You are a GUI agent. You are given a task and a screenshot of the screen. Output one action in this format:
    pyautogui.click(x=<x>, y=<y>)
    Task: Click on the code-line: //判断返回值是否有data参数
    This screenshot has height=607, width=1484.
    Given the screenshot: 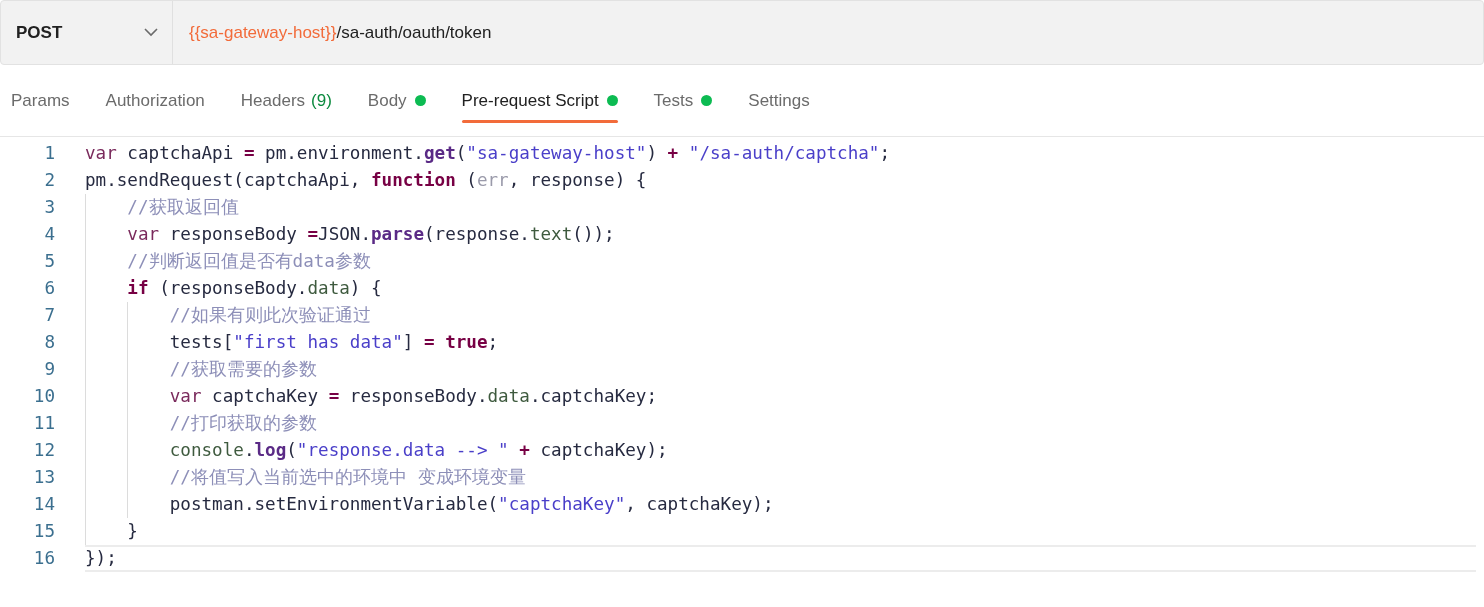 What is the action you would take?
    pyautogui.click(x=784, y=261)
    